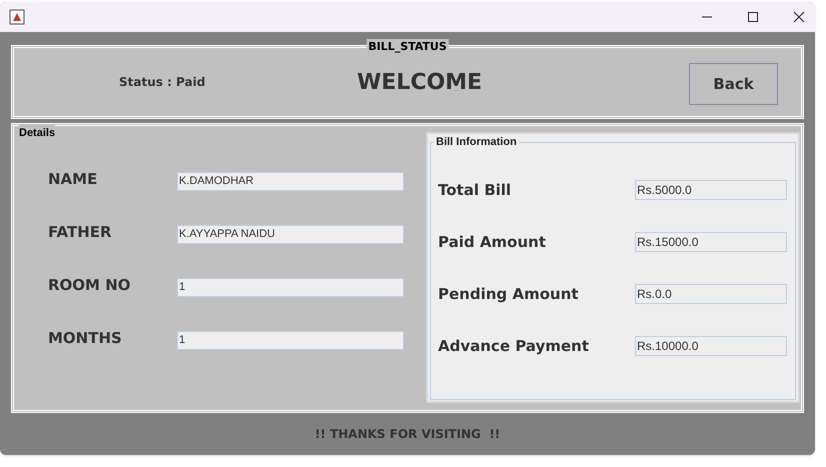 Image resolution: width=826 pixels, height=467 pixels. What do you see at coordinates (711, 190) in the screenshot?
I see `input-field: Rs.5000.0` at bounding box center [711, 190].